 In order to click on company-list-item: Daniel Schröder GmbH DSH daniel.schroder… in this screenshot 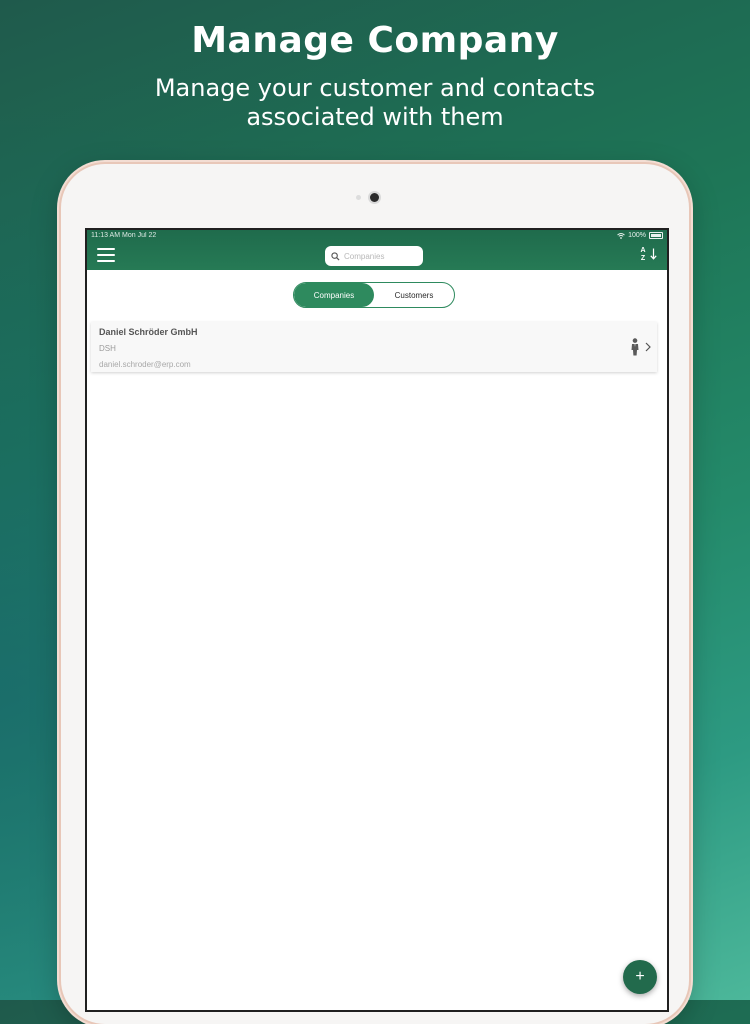, I will do `click(374, 347)`.